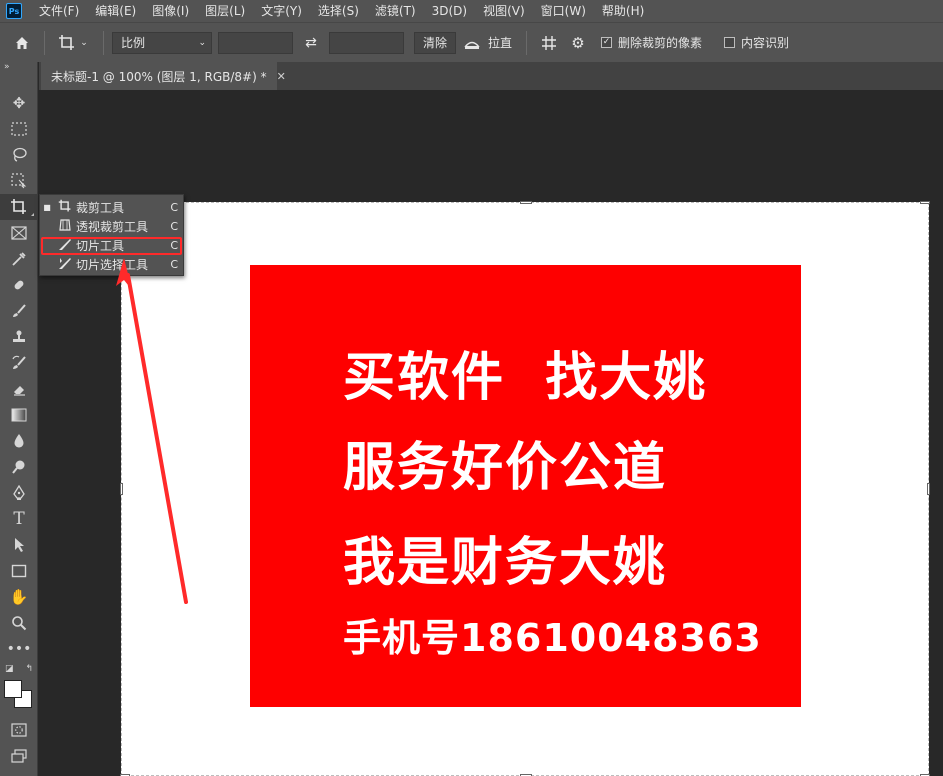 This screenshot has width=943, height=776. Describe the element at coordinates (19, 311) in the screenshot. I see `brush-icon` at that location.